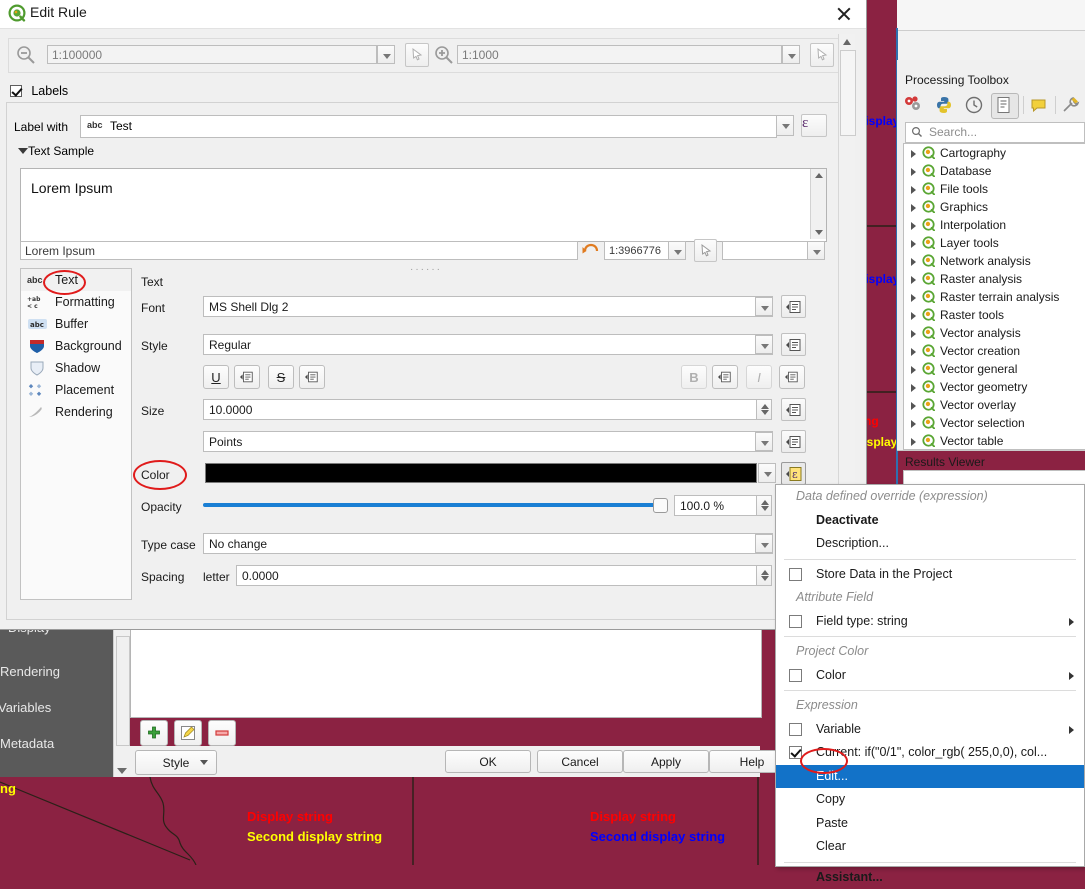 This screenshot has width=1085, height=889. Describe the element at coordinates (423, 205) in the screenshot. I see `text-sample-preview: Lorem Ipsum` at that location.